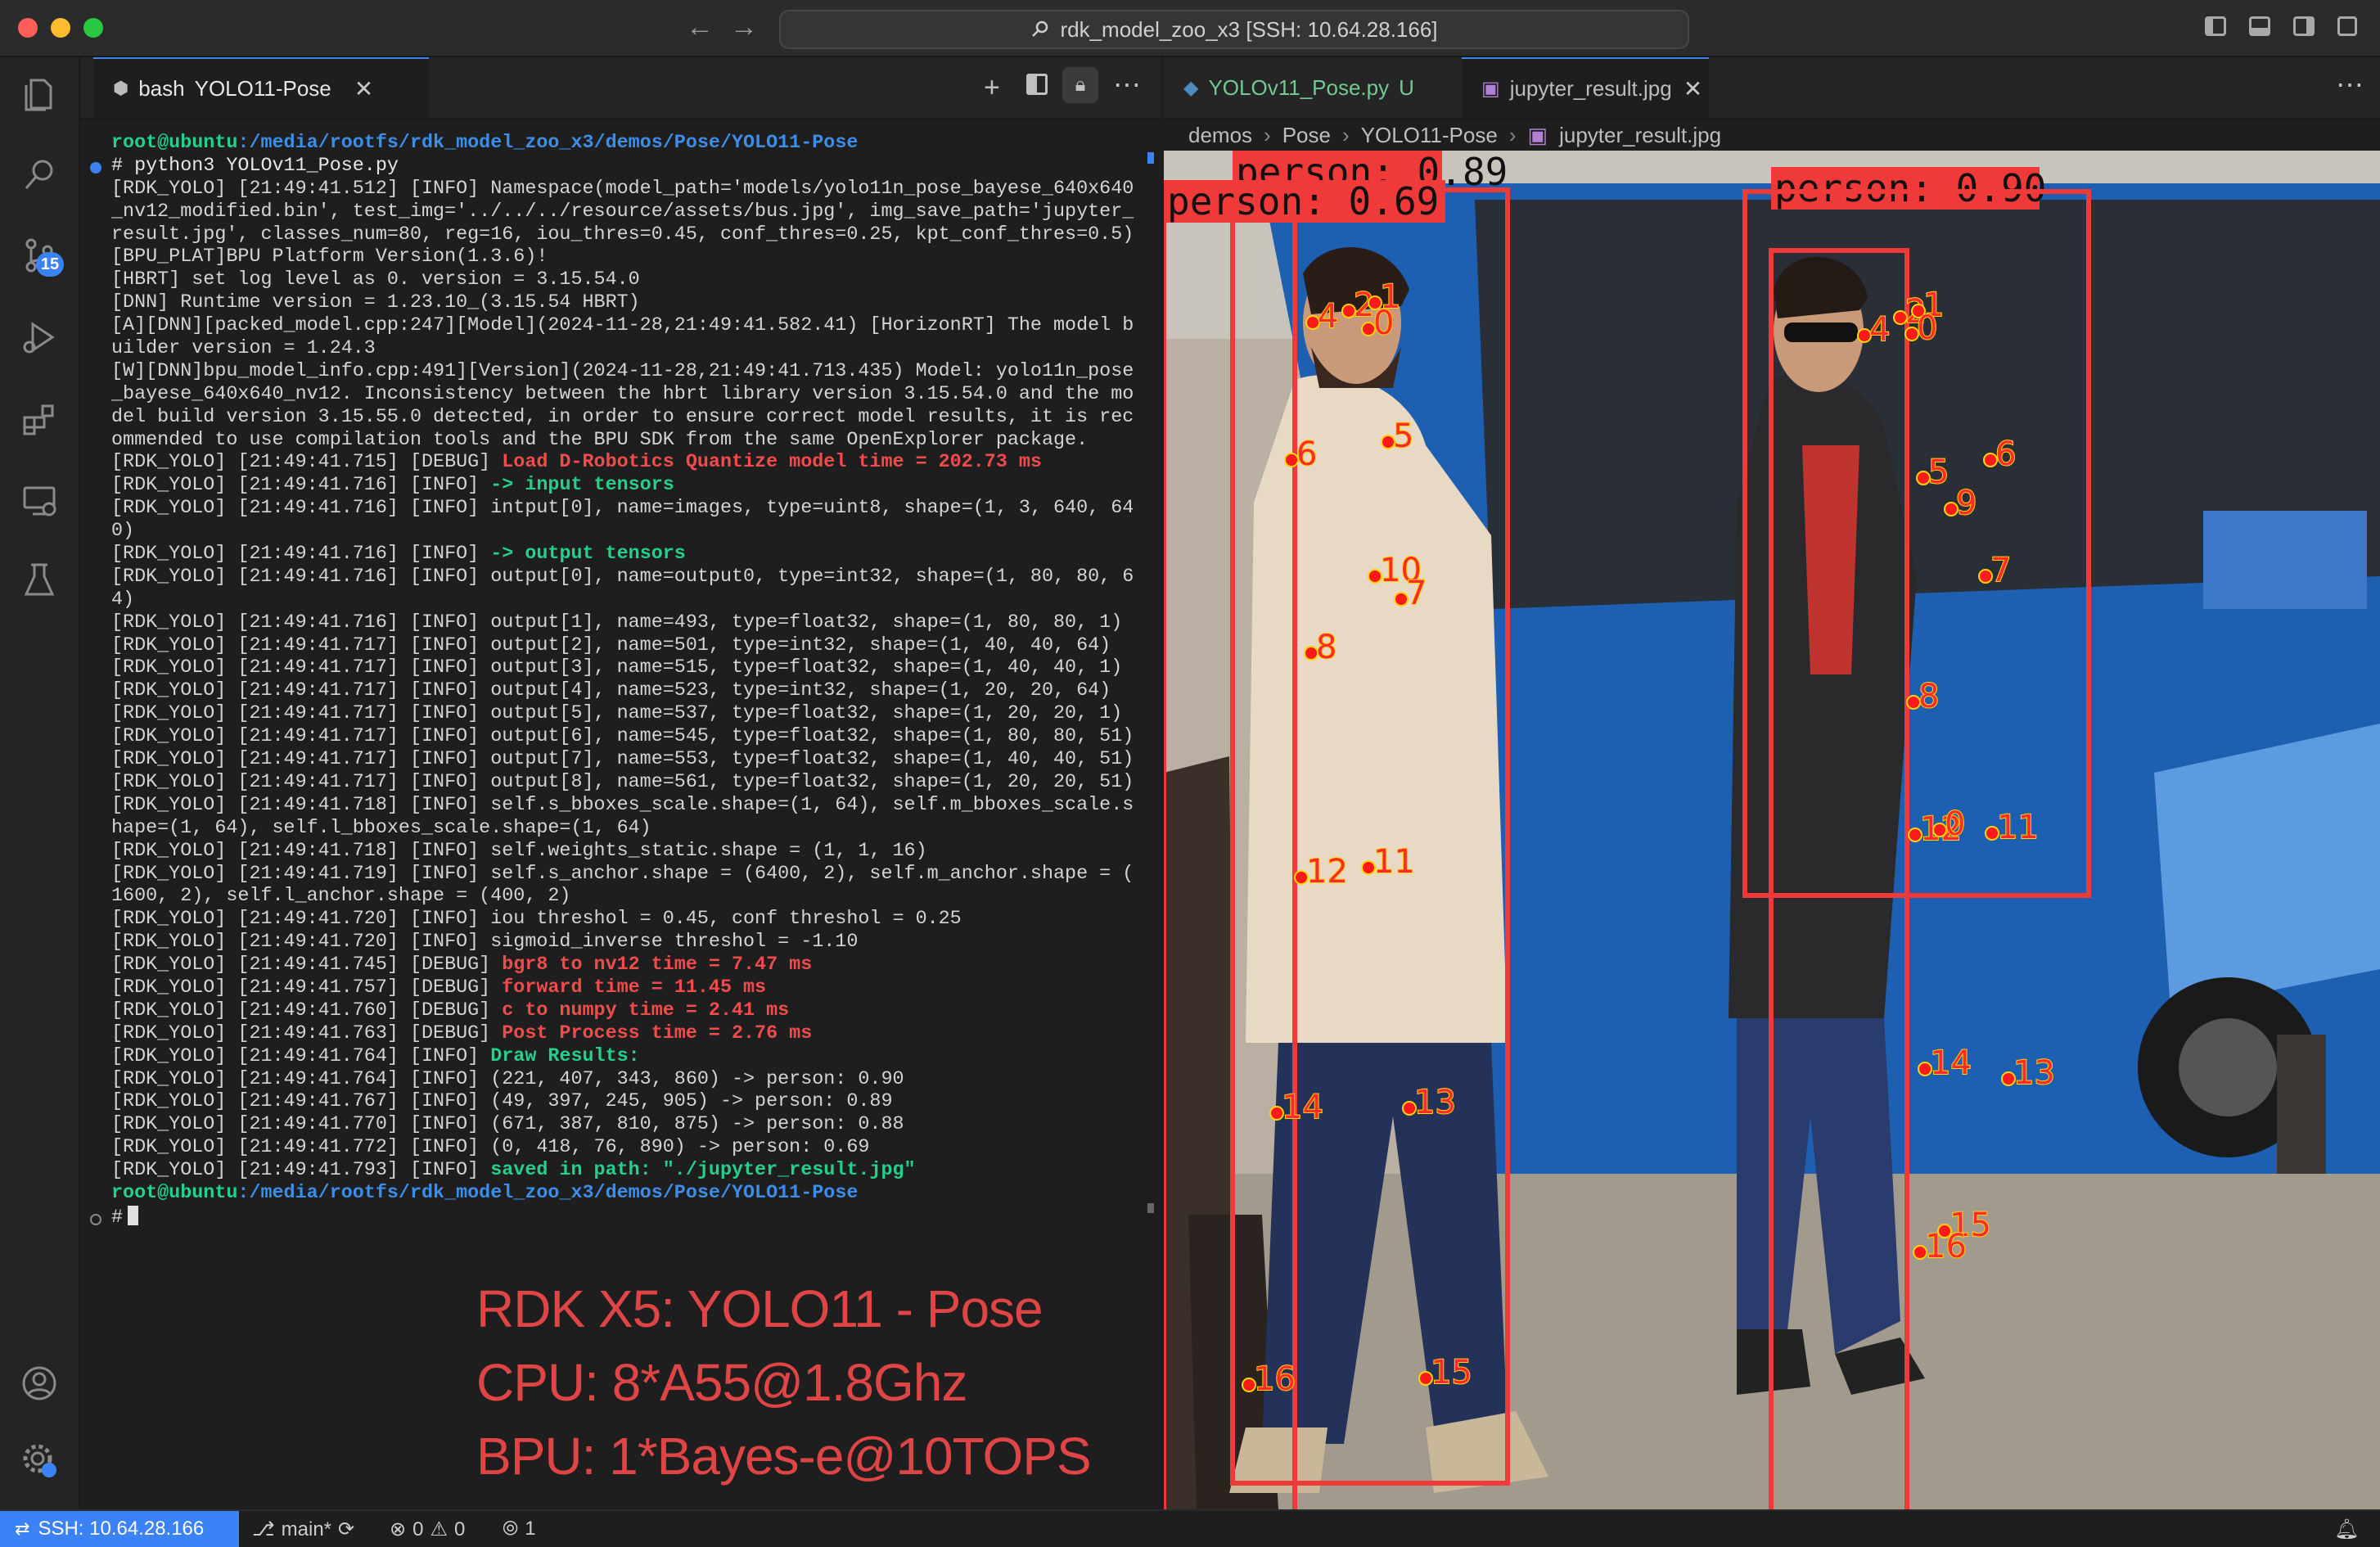 The image size is (2380, 1547). Describe the element at coordinates (2346, 1529) in the screenshot. I see `notifications-bell-icon: 🔔︎` at that location.